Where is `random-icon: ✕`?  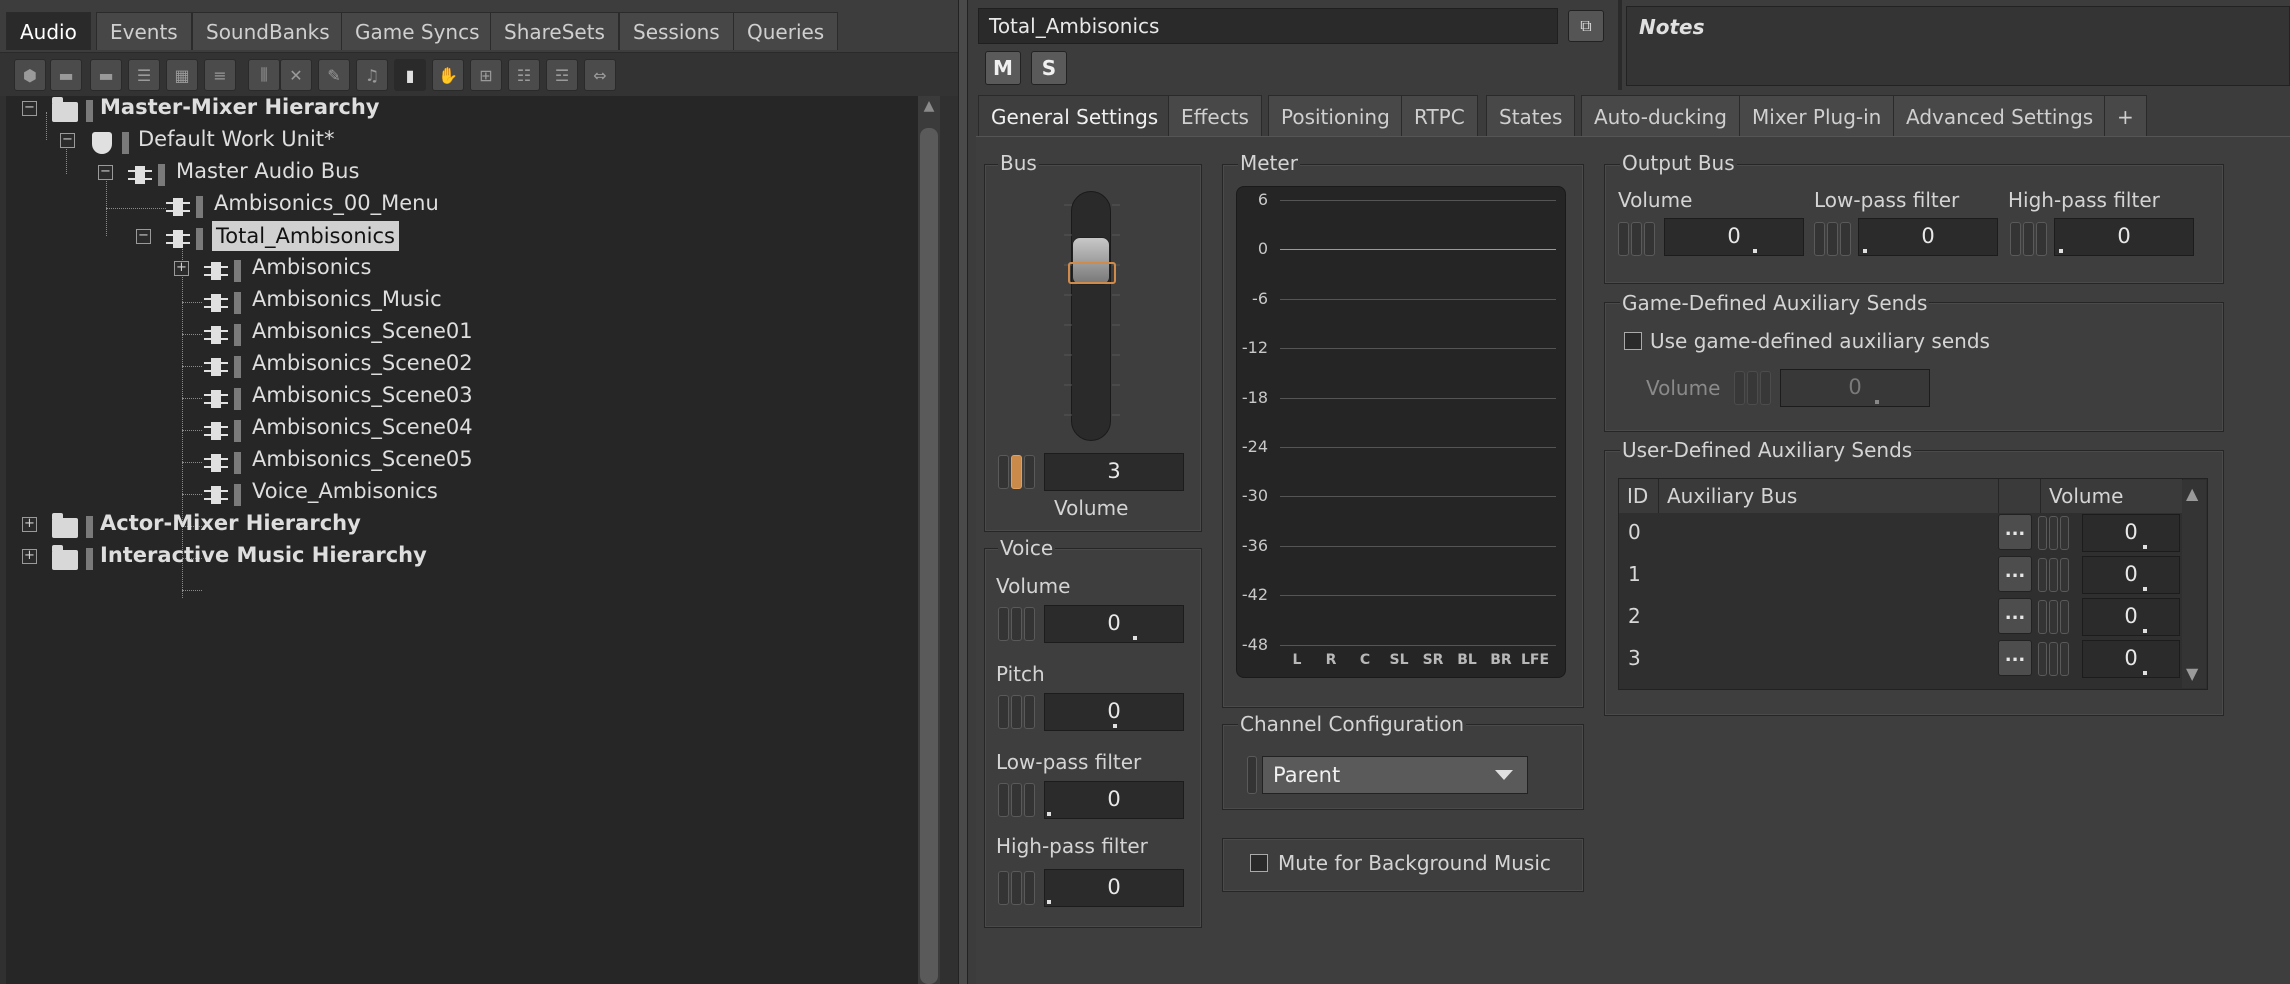
random-icon: ✕ is located at coordinates (296, 75).